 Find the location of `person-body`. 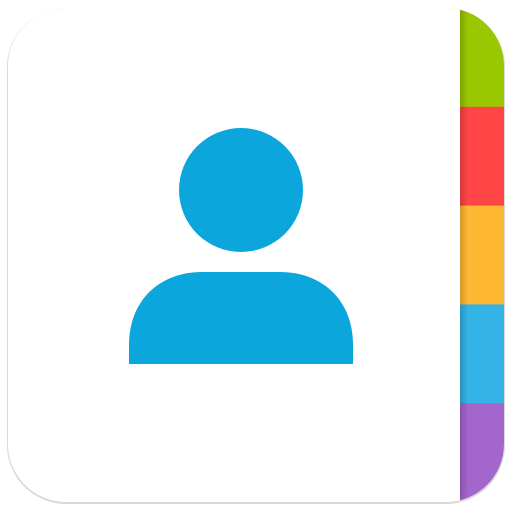

person-body is located at coordinates (241, 318).